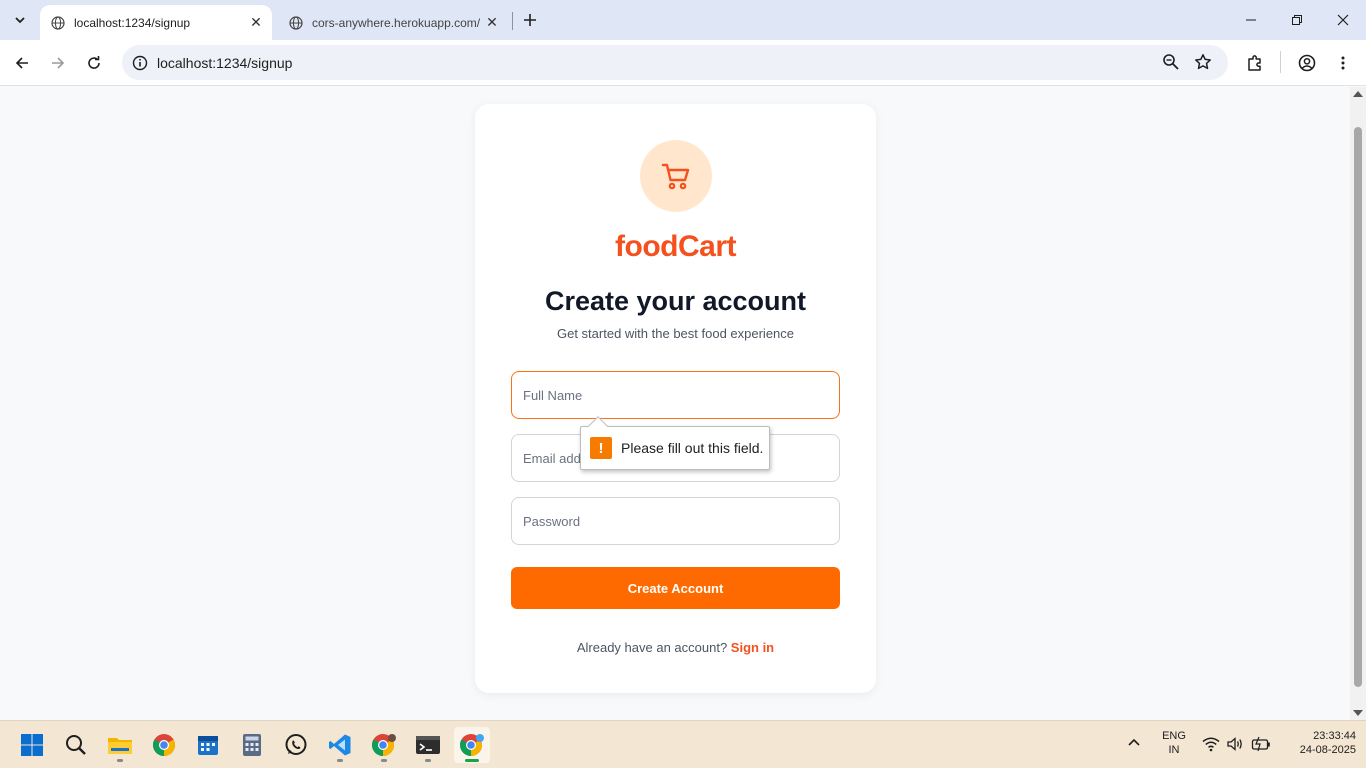 This screenshot has height=768, width=1366. What do you see at coordinates (1211, 746) in the screenshot?
I see `wifi-icon` at bounding box center [1211, 746].